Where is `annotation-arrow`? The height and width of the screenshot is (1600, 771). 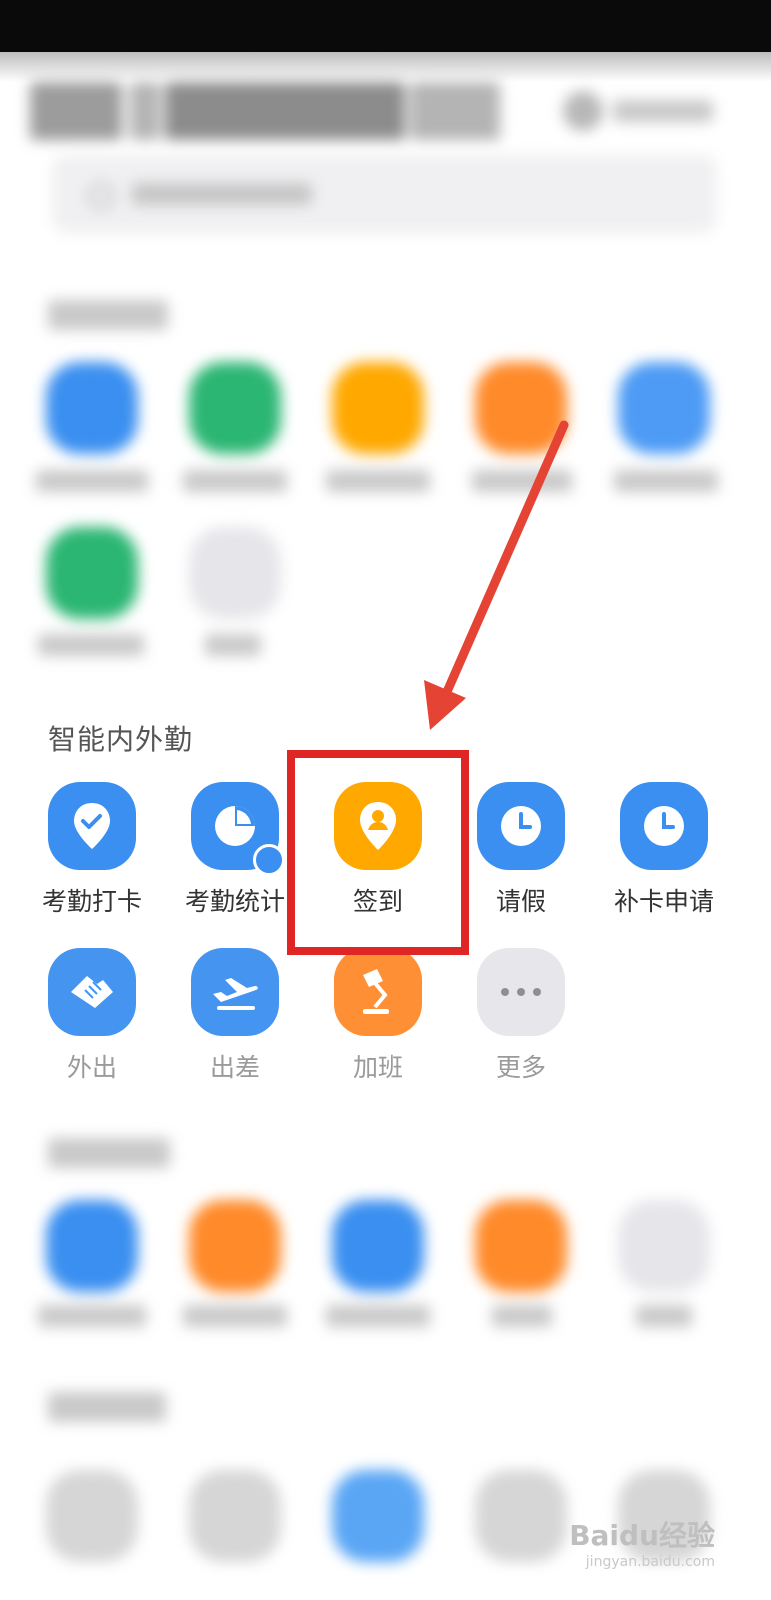
annotation-arrow is located at coordinates (496, 575).